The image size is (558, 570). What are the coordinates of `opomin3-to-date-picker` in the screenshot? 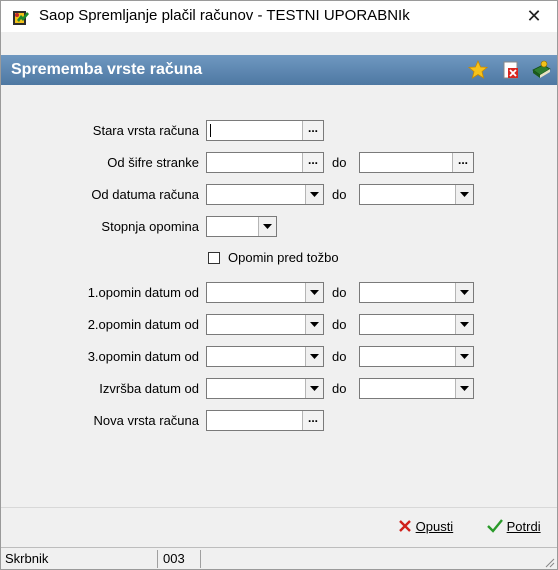 It's located at (416, 356).